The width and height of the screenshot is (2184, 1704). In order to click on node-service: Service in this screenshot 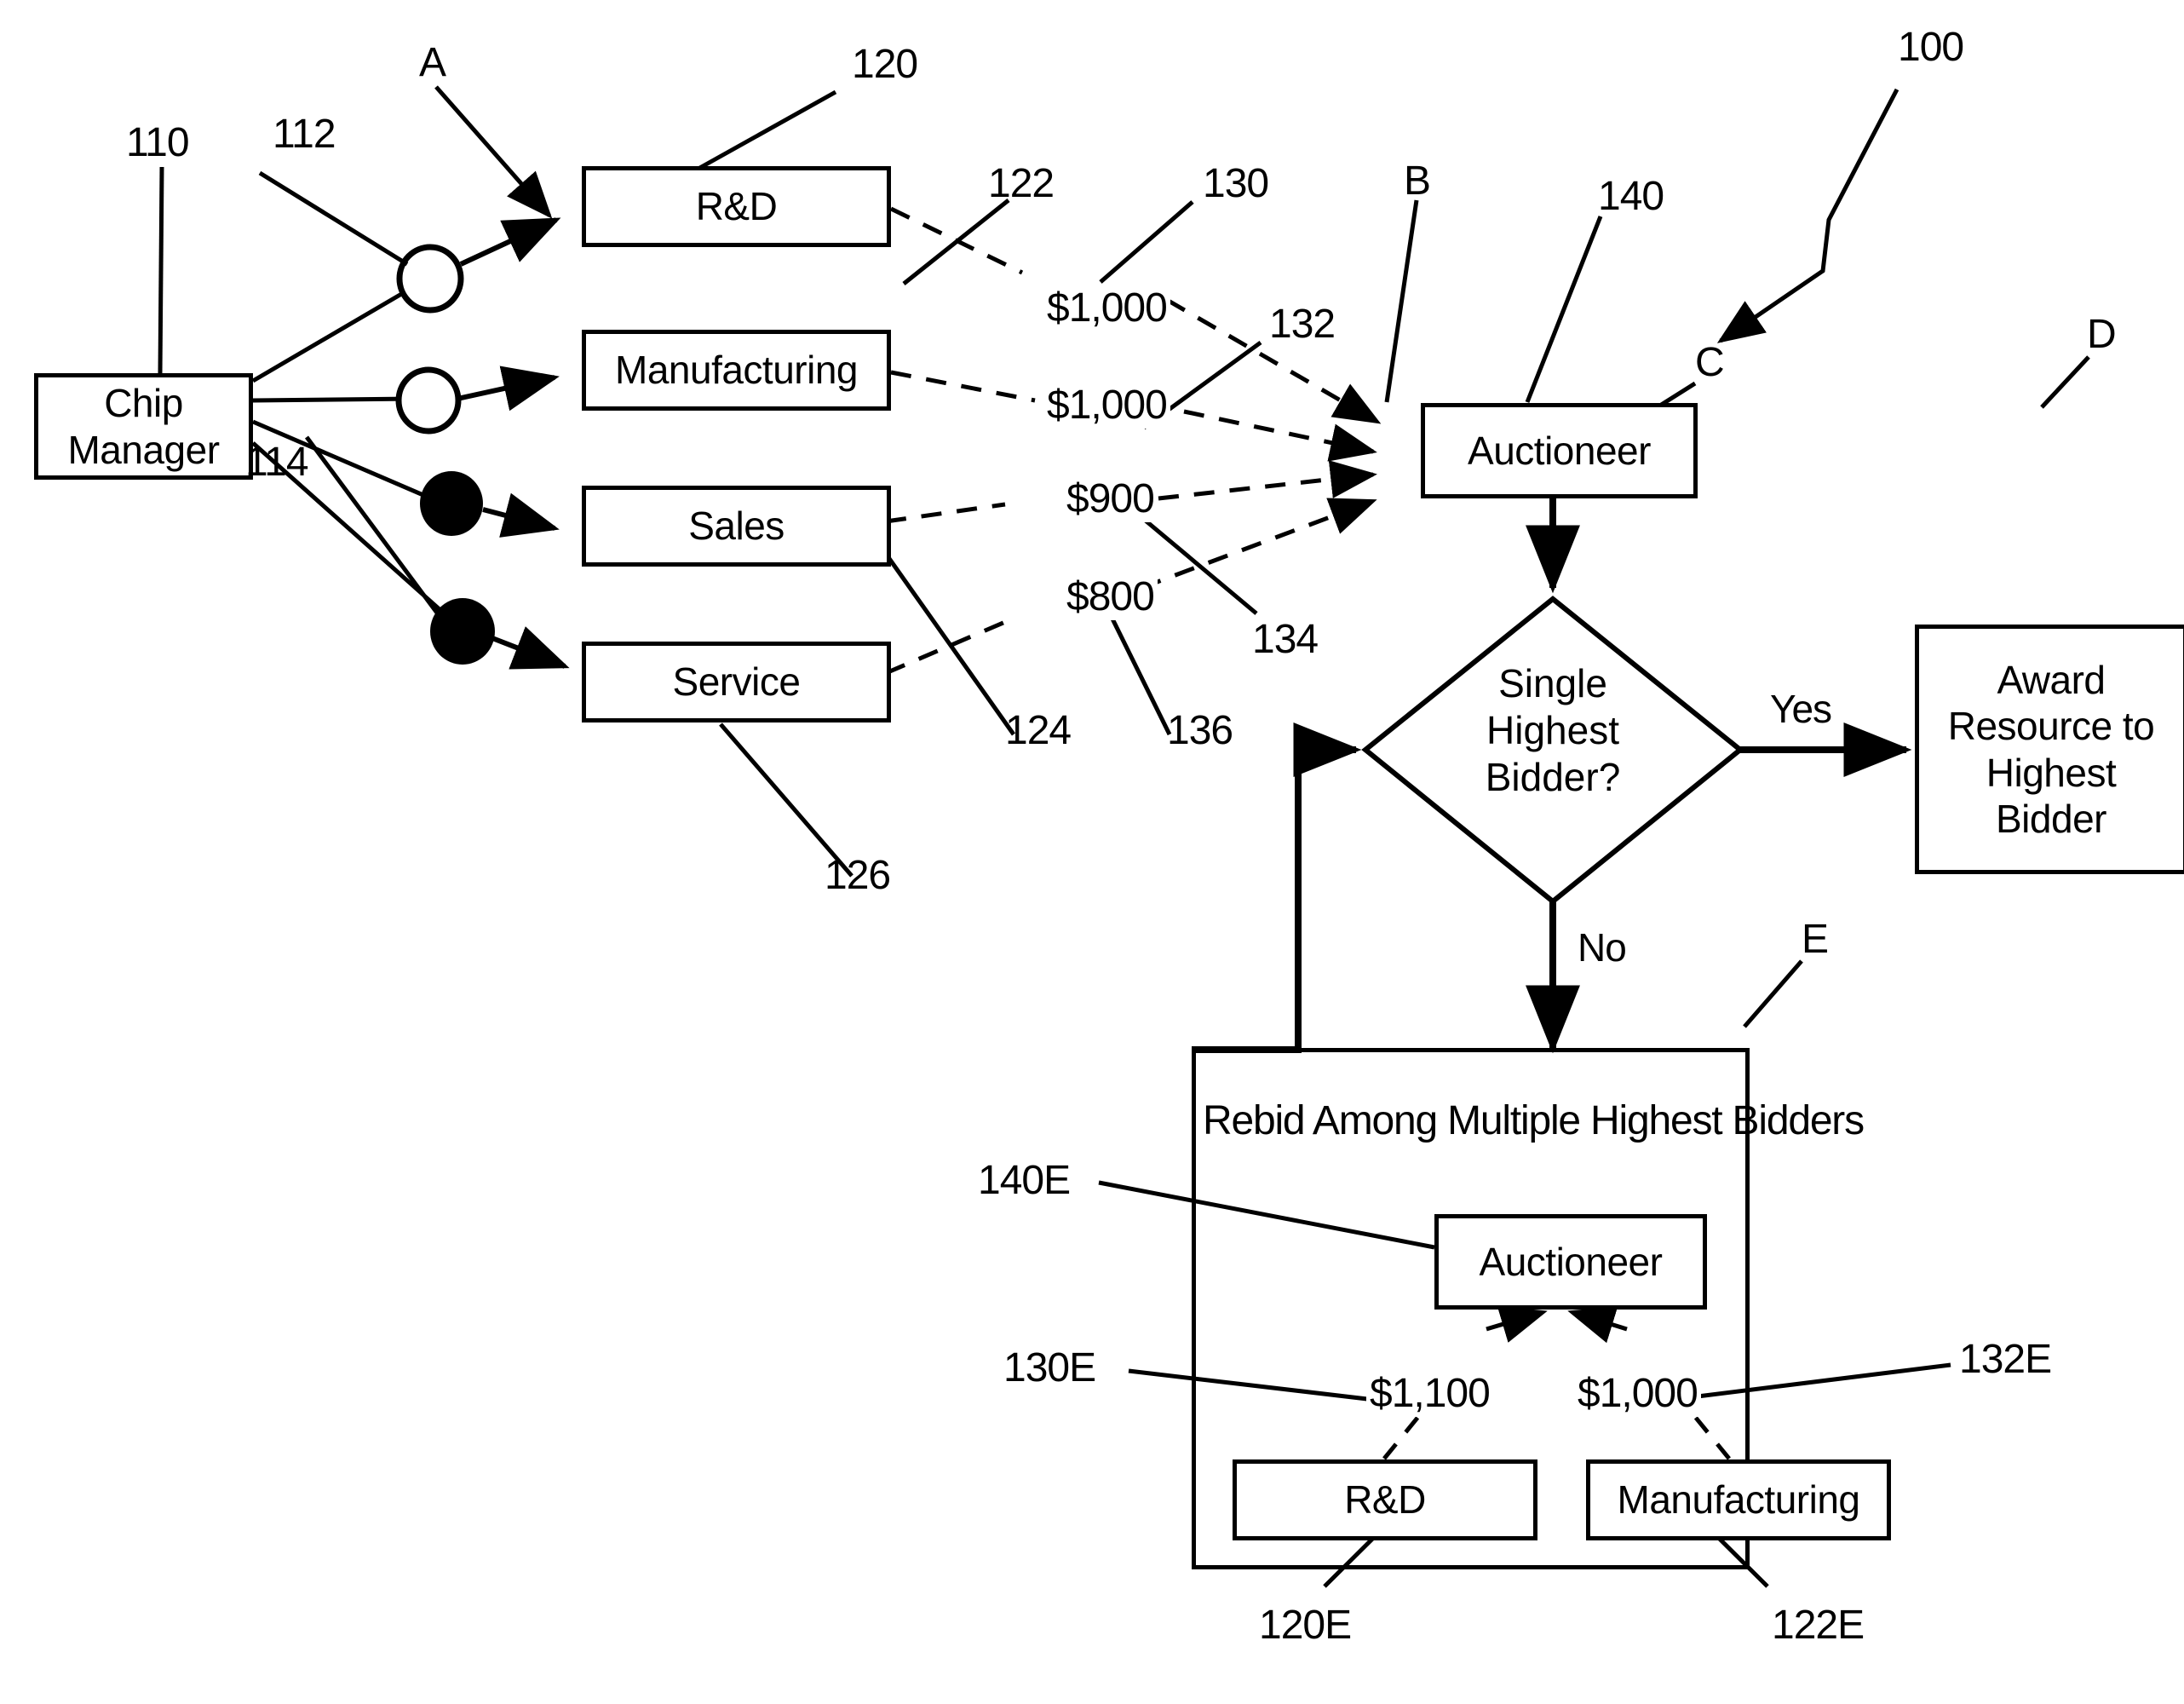, I will do `click(736, 682)`.